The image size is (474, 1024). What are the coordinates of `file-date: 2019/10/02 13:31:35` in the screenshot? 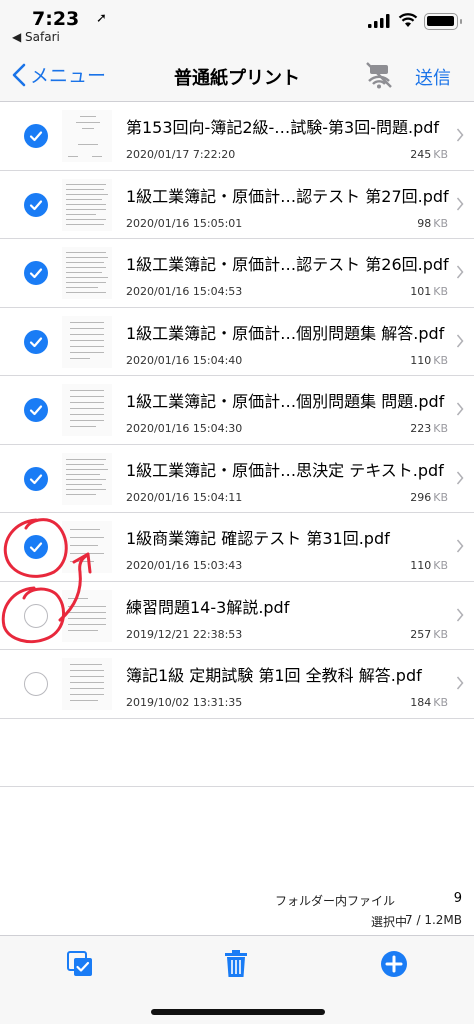 It's located at (184, 702).